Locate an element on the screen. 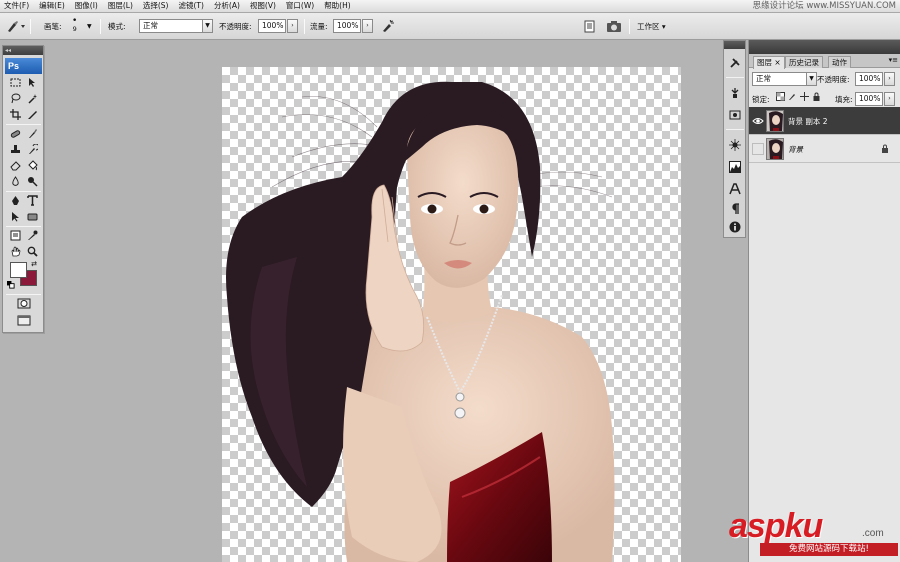  swap-colors-icon: ⇄ is located at coordinates (34, 263).